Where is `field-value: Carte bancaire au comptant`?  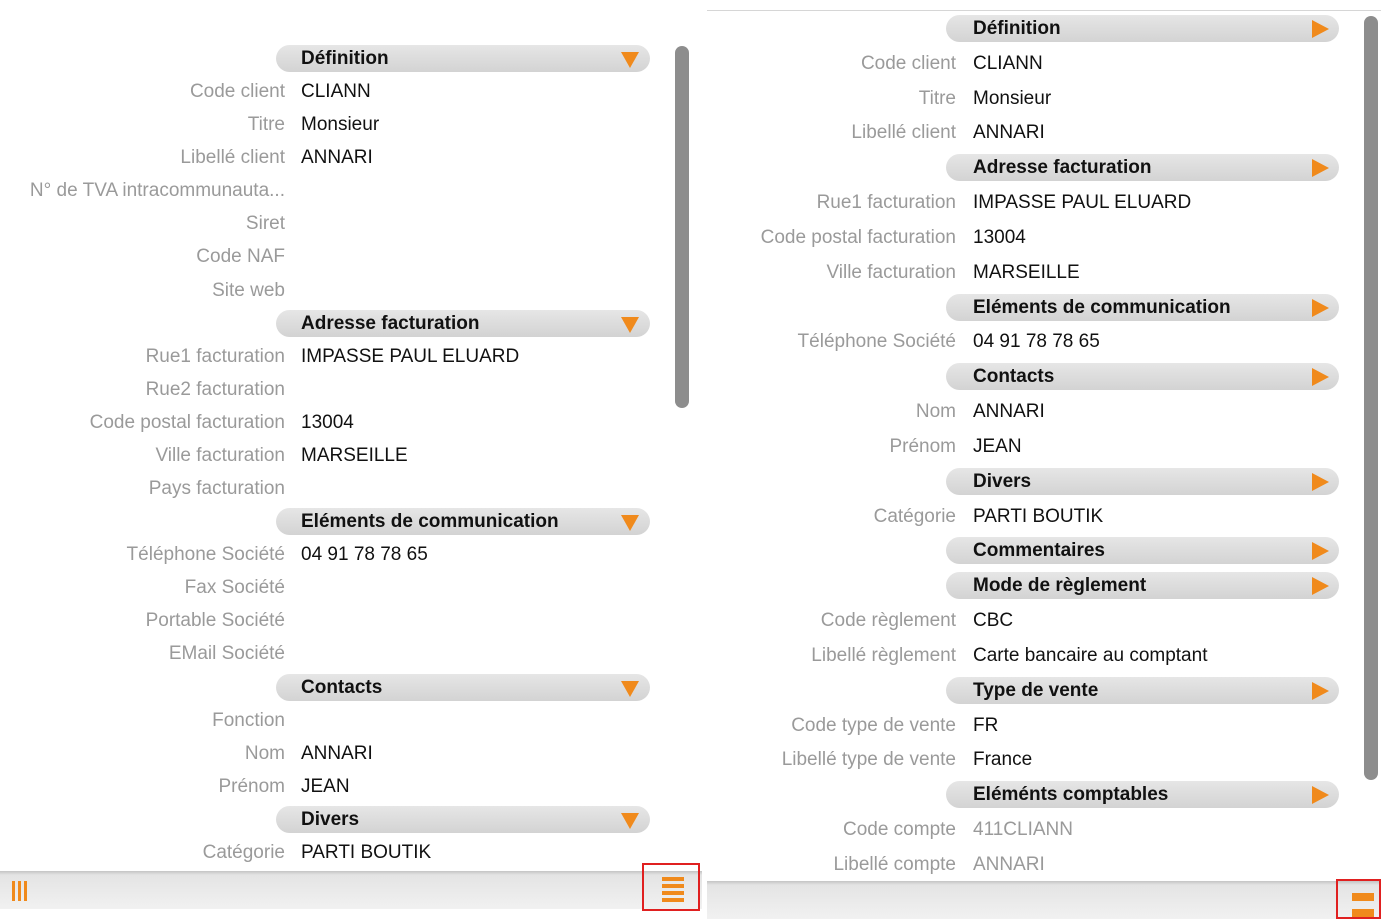
field-value: Carte bancaire au comptant is located at coordinates (1090, 655).